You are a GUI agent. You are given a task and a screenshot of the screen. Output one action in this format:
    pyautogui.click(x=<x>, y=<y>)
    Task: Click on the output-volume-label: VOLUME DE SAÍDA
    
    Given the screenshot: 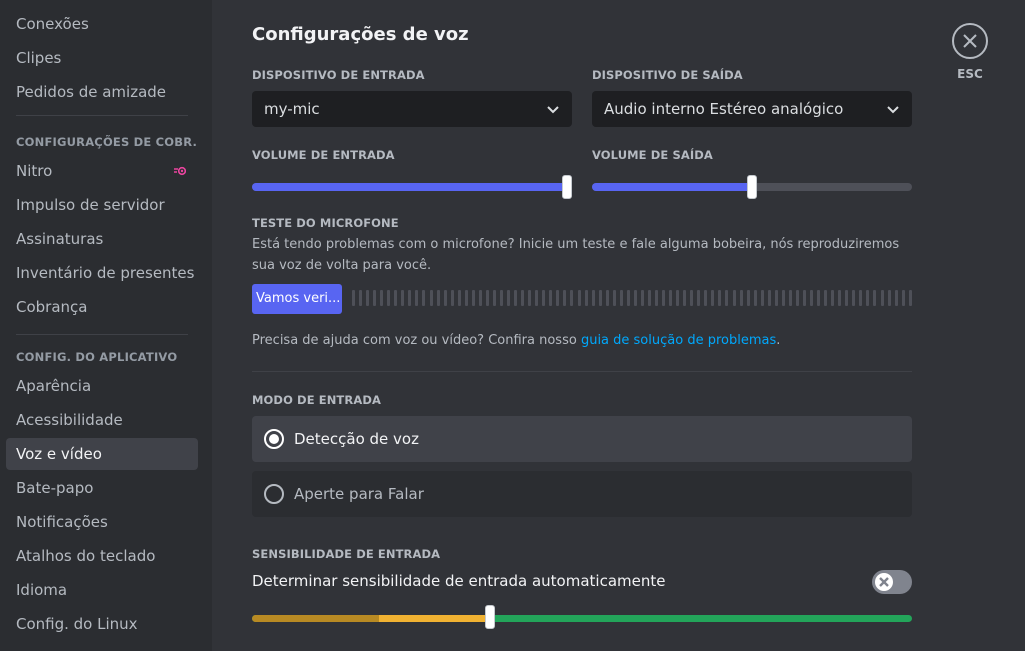 What is the action you would take?
    pyautogui.click(x=652, y=155)
    